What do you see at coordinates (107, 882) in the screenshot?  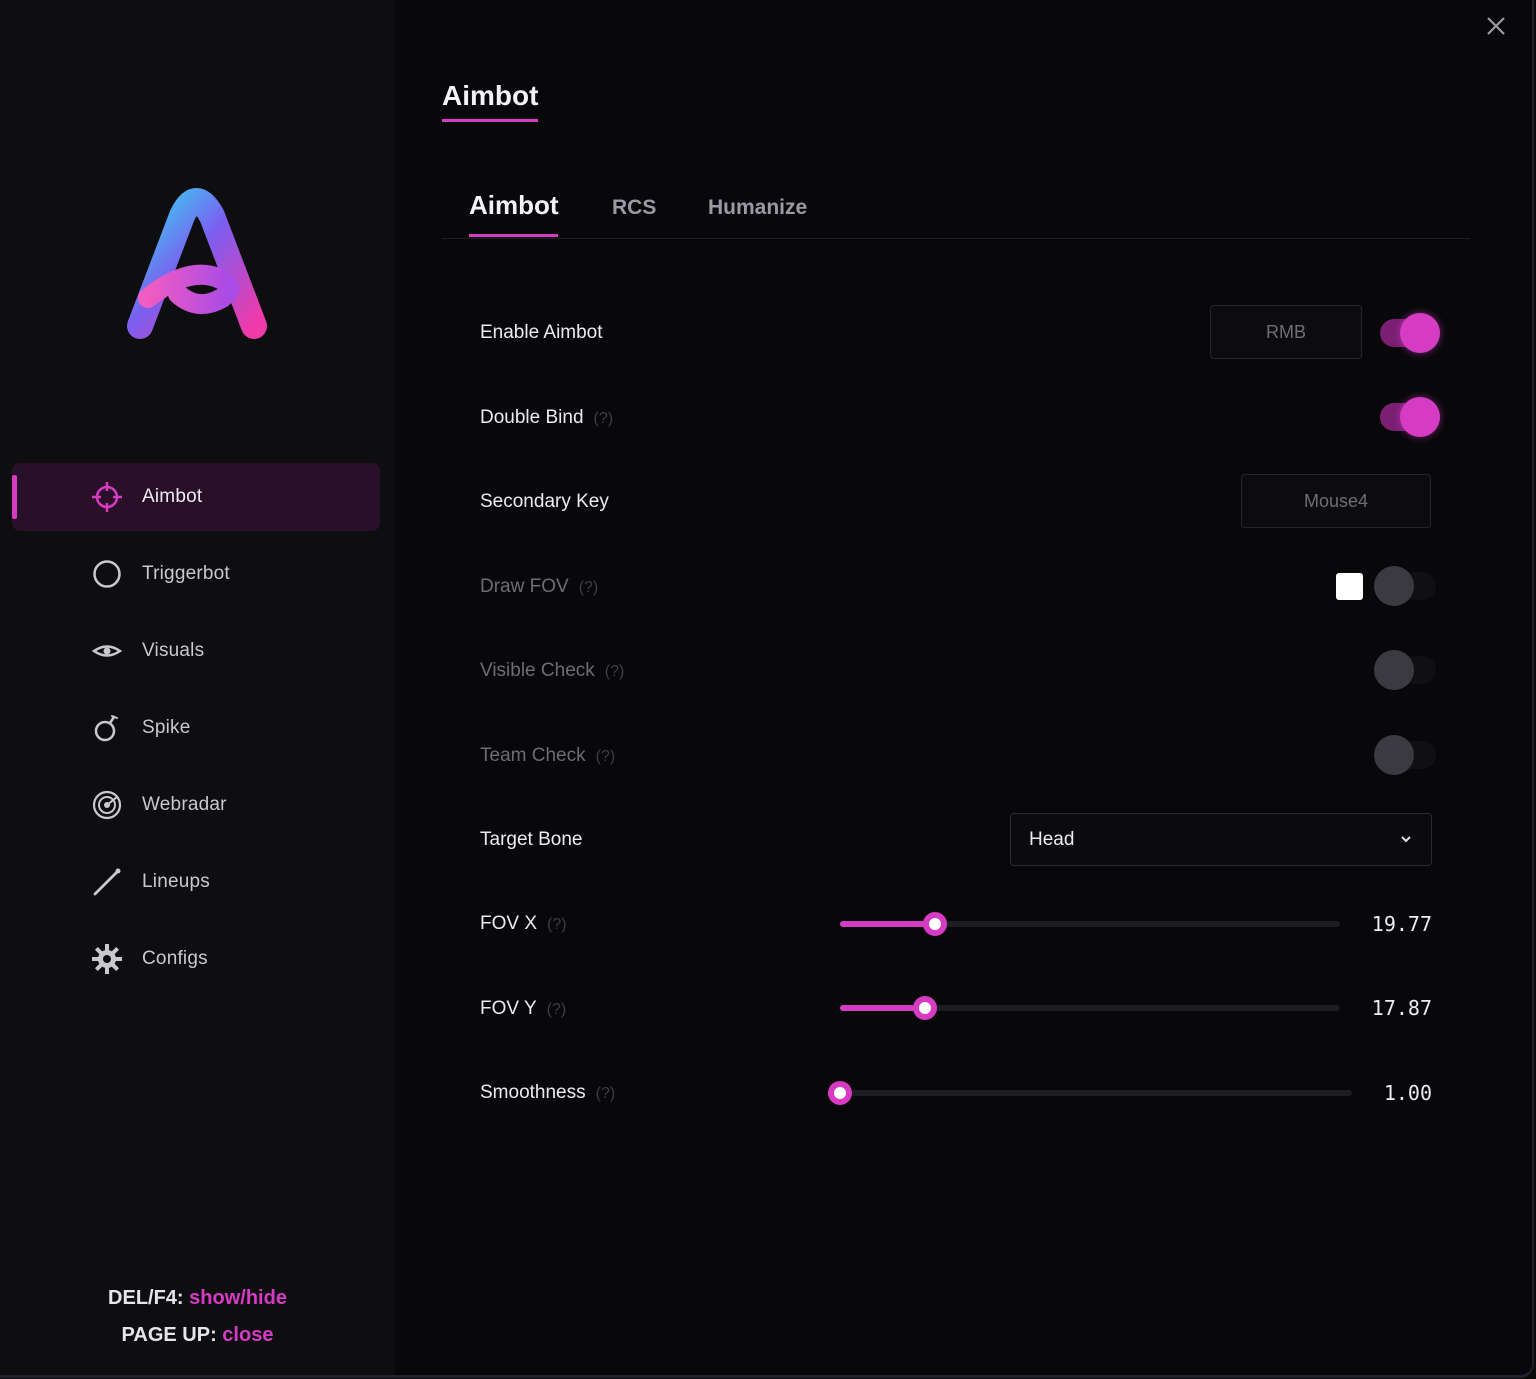 I see `line-icon` at bounding box center [107, 882].